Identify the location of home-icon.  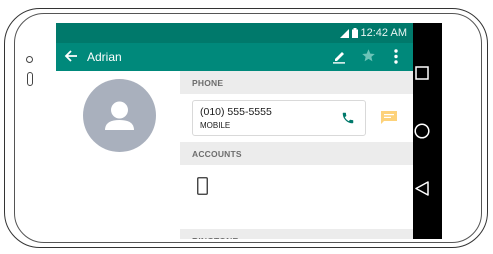
(422, 131).